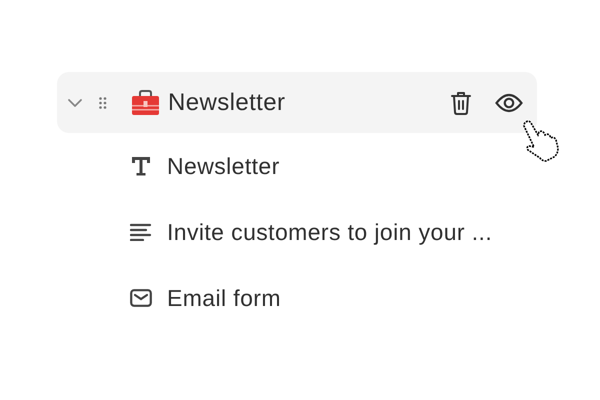 Image resolution: width=600 pixels, height=400 pixels. What do you see at coordinates (509, 102) in the screenshot?
I see `visibility-icon` at bounding box center [509, 102].